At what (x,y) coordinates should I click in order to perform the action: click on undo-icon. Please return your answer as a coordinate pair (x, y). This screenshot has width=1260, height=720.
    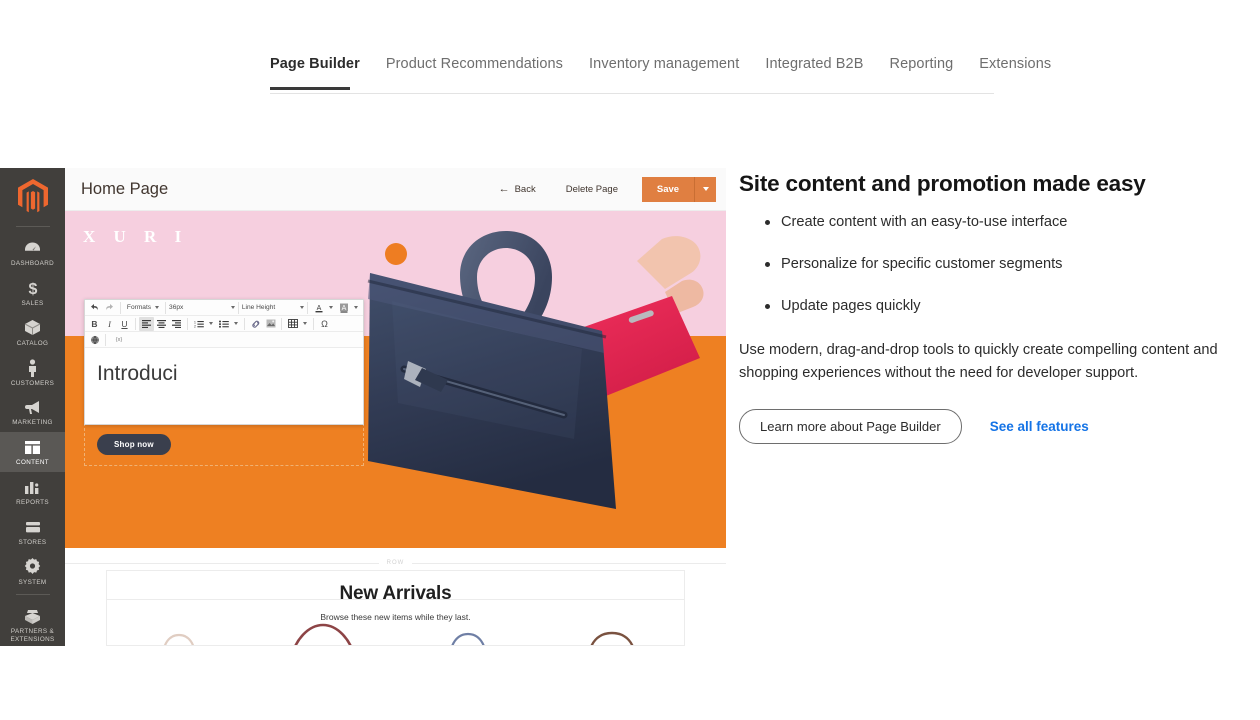
    Looking at the image, I should click on (94, 308).